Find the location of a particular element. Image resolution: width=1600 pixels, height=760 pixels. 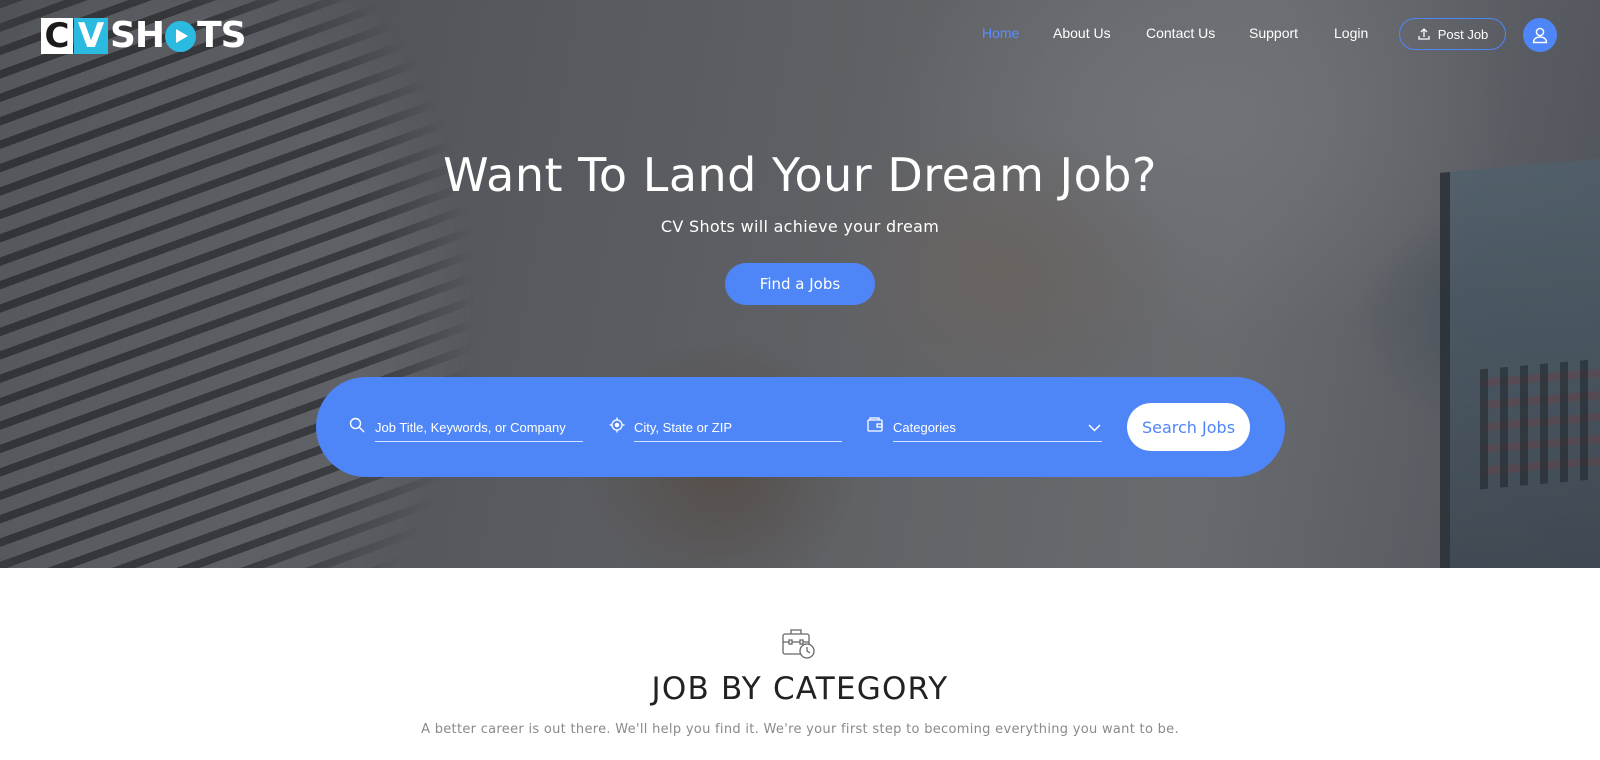

logo-letter-v: V is located at coordinates (91, 36).